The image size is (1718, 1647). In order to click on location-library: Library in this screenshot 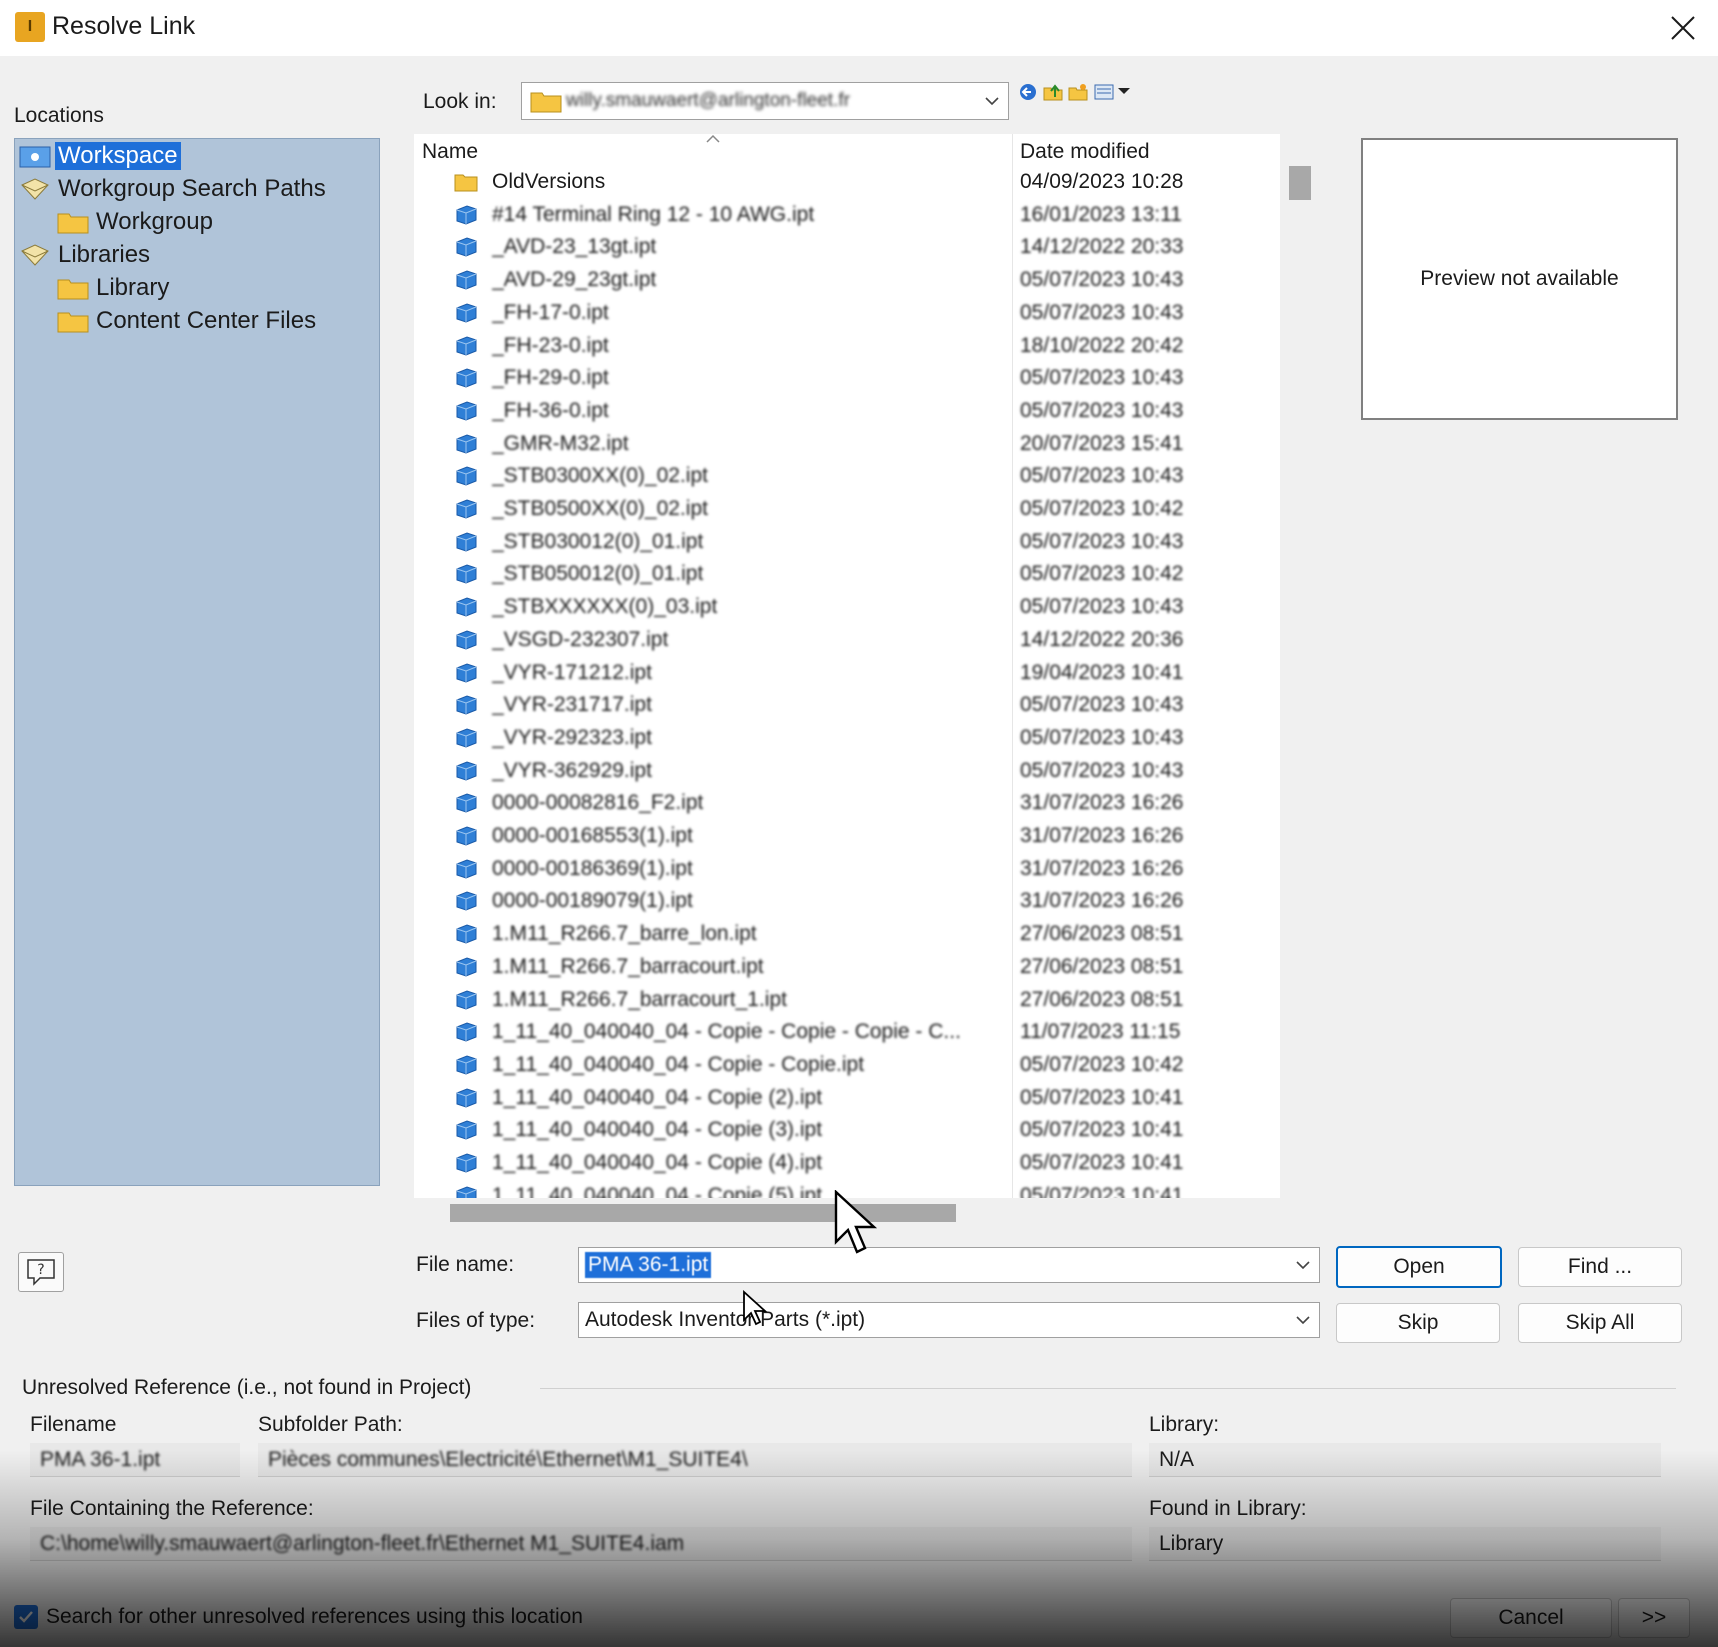, I will do `click(114, 288)`.